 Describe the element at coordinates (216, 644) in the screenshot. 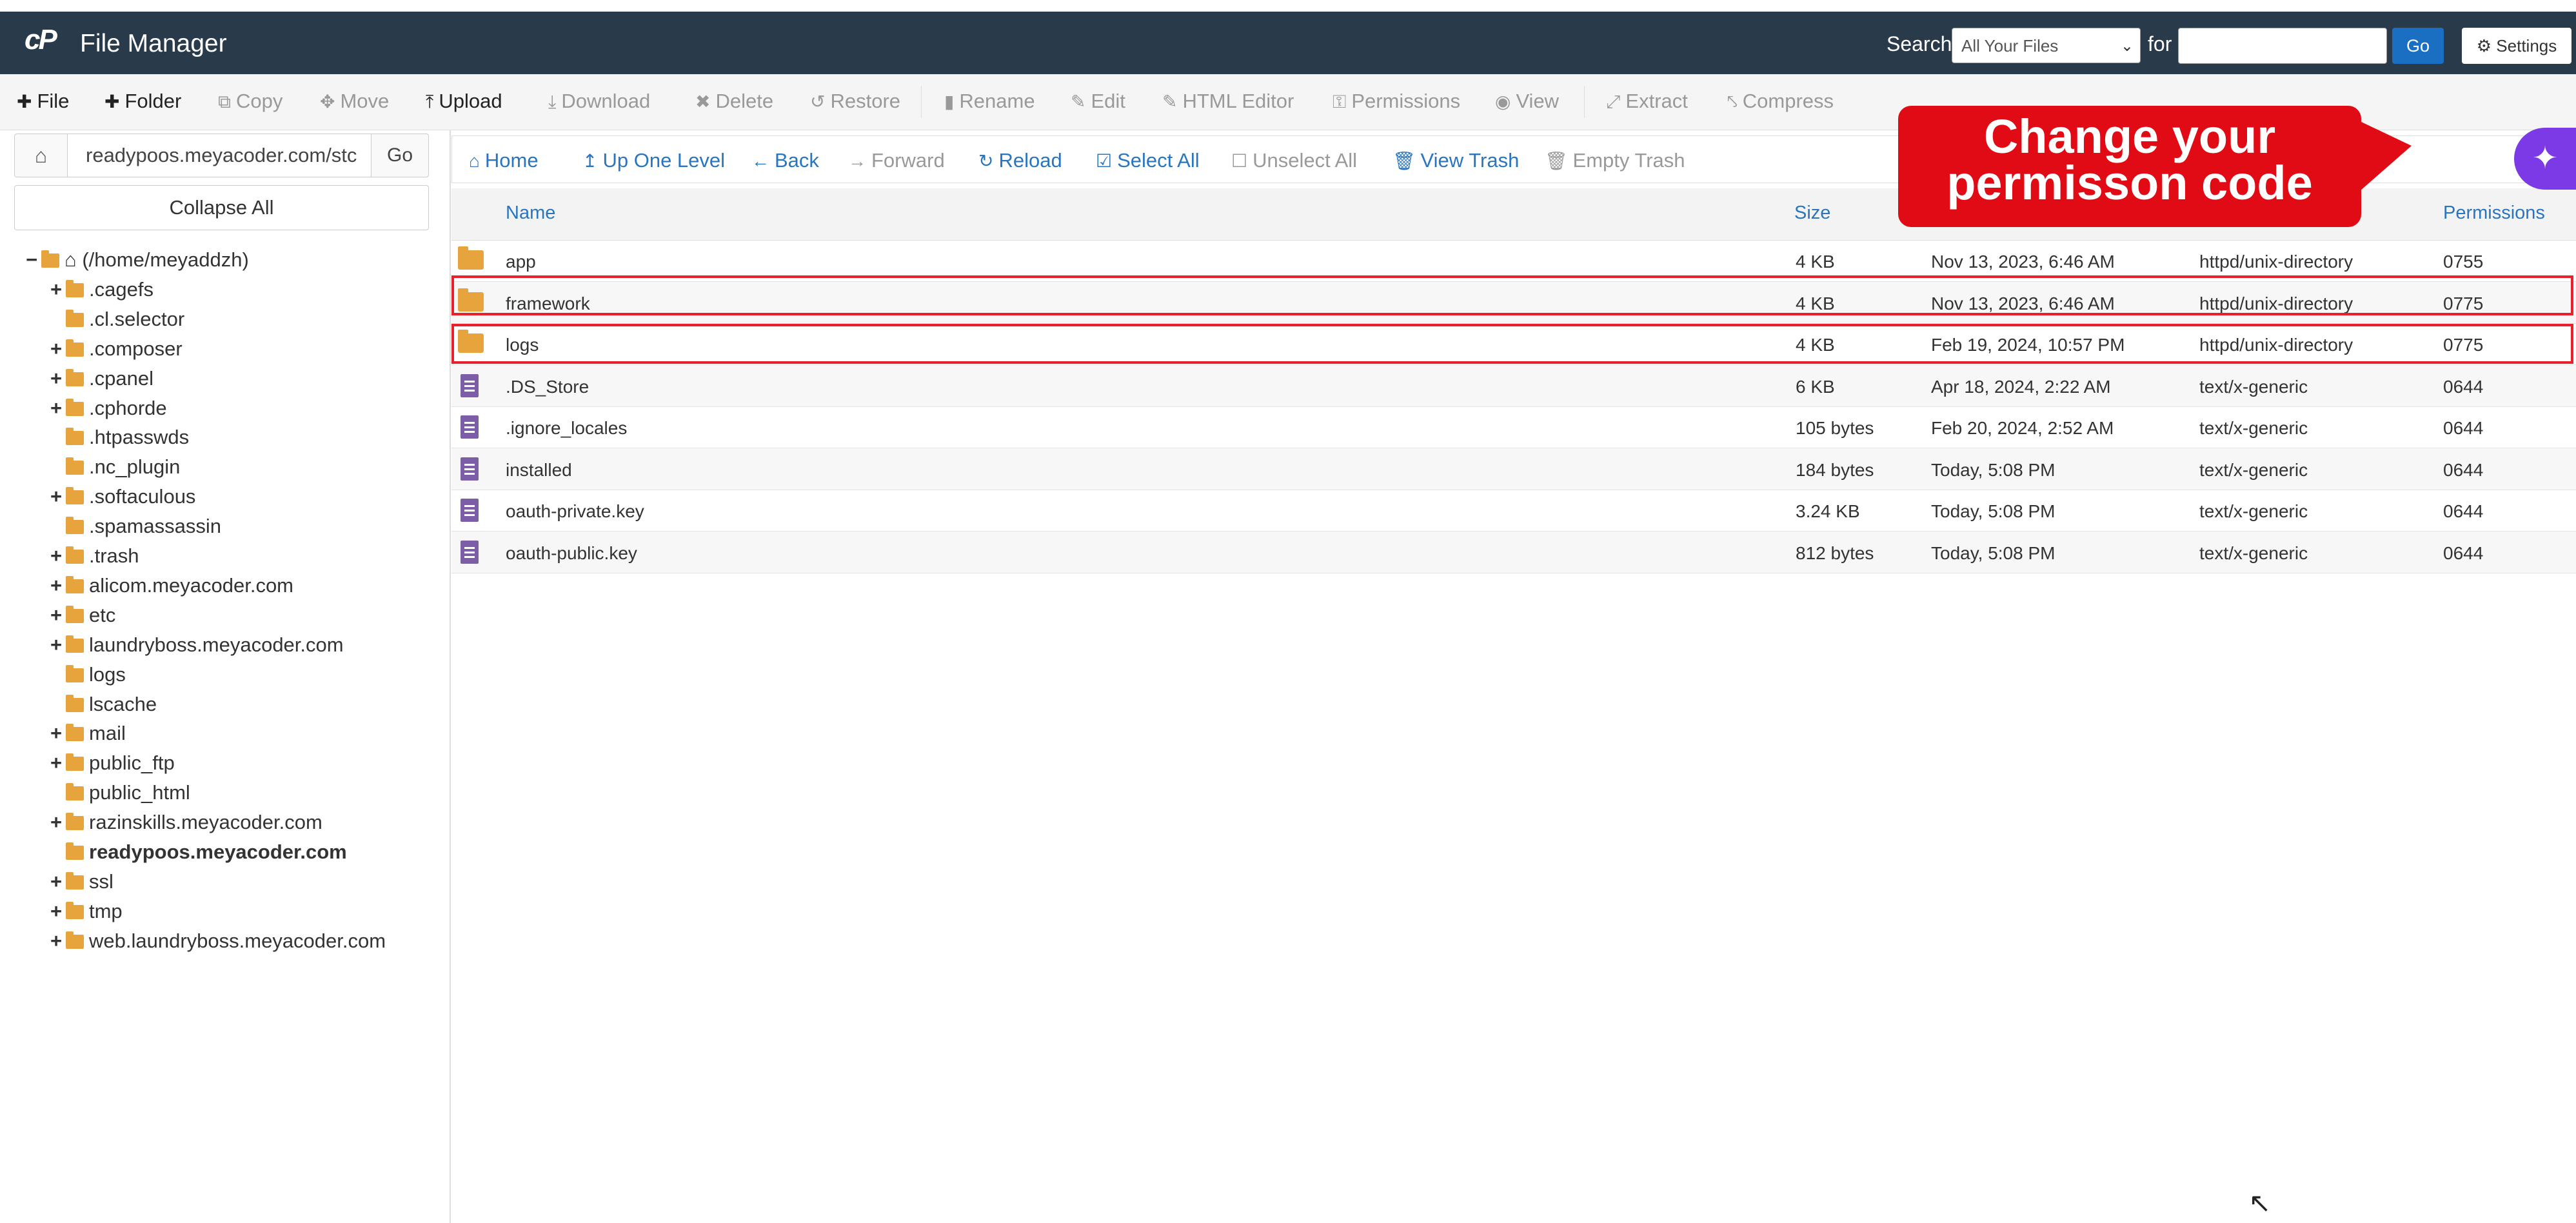

I see `tree-item-label: laundryboss.meyacoder.com` at that location.